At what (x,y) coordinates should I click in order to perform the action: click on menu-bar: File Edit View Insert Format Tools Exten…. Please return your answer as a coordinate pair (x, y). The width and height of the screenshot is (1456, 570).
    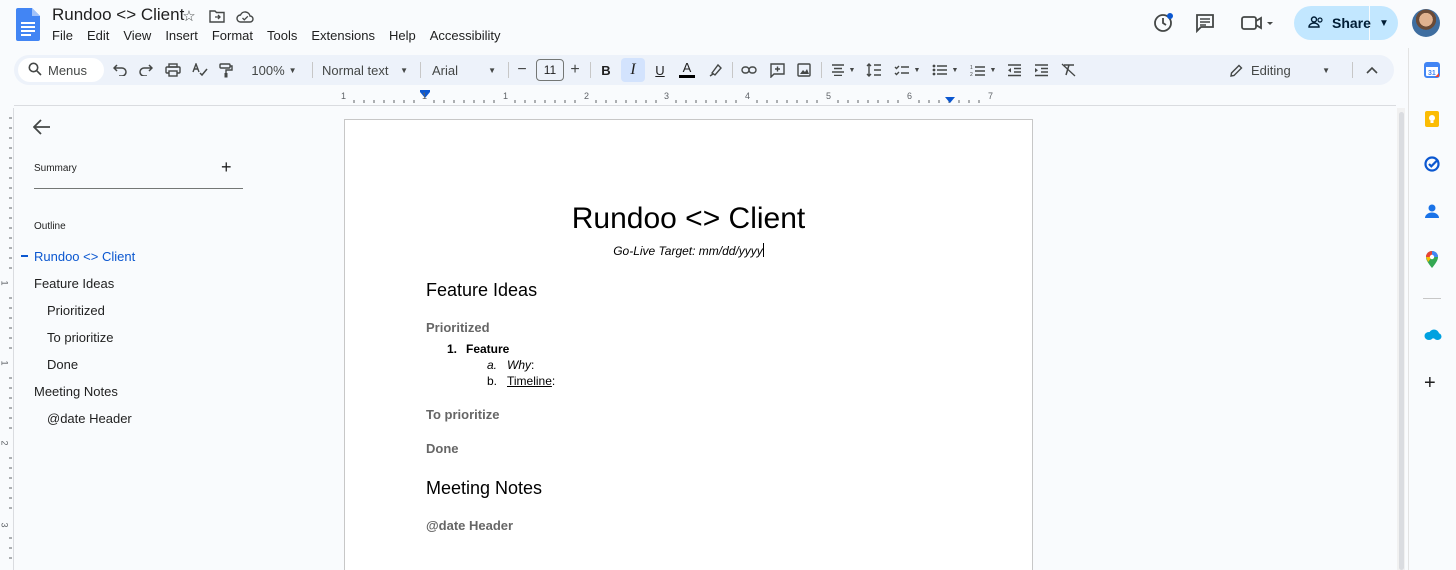
    Looking at the image, I should click on (283, 35).